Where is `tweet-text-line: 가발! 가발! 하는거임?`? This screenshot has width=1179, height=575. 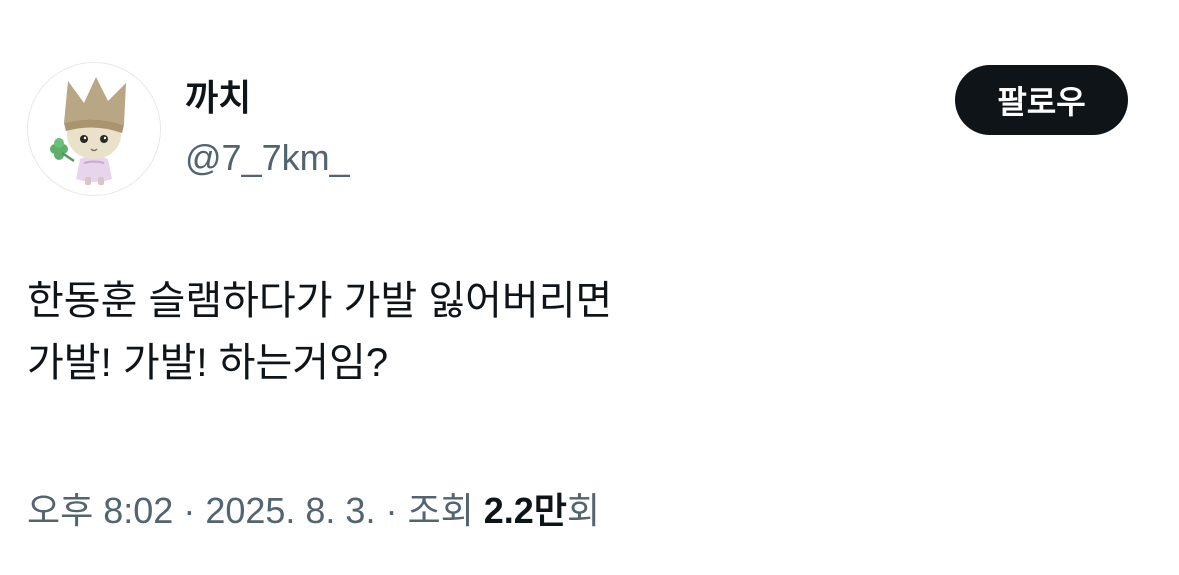 tweet-text-line: 가발! 가발! 하는거임? is located at coordinates (208, 363).